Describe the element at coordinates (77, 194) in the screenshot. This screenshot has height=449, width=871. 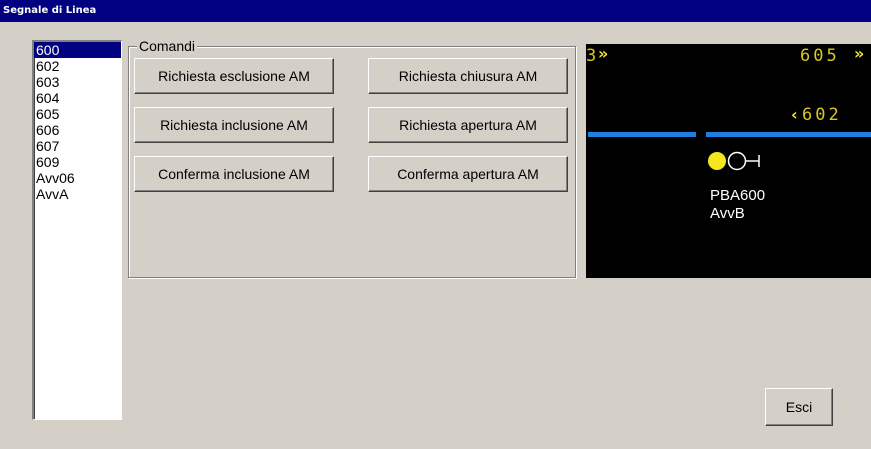
I see `list-item: AvvA` at that location.